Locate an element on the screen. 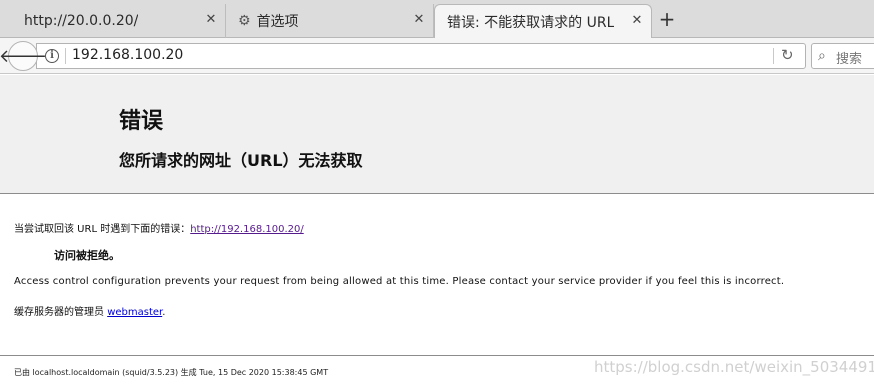 The width and height of the screenshot is (874, 385). access-denied-text: 访问被拒绝。 is located at coordinates (87, 255).